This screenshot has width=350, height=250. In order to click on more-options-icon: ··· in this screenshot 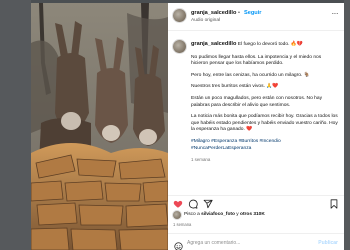, I will do `click(335, 13)`.